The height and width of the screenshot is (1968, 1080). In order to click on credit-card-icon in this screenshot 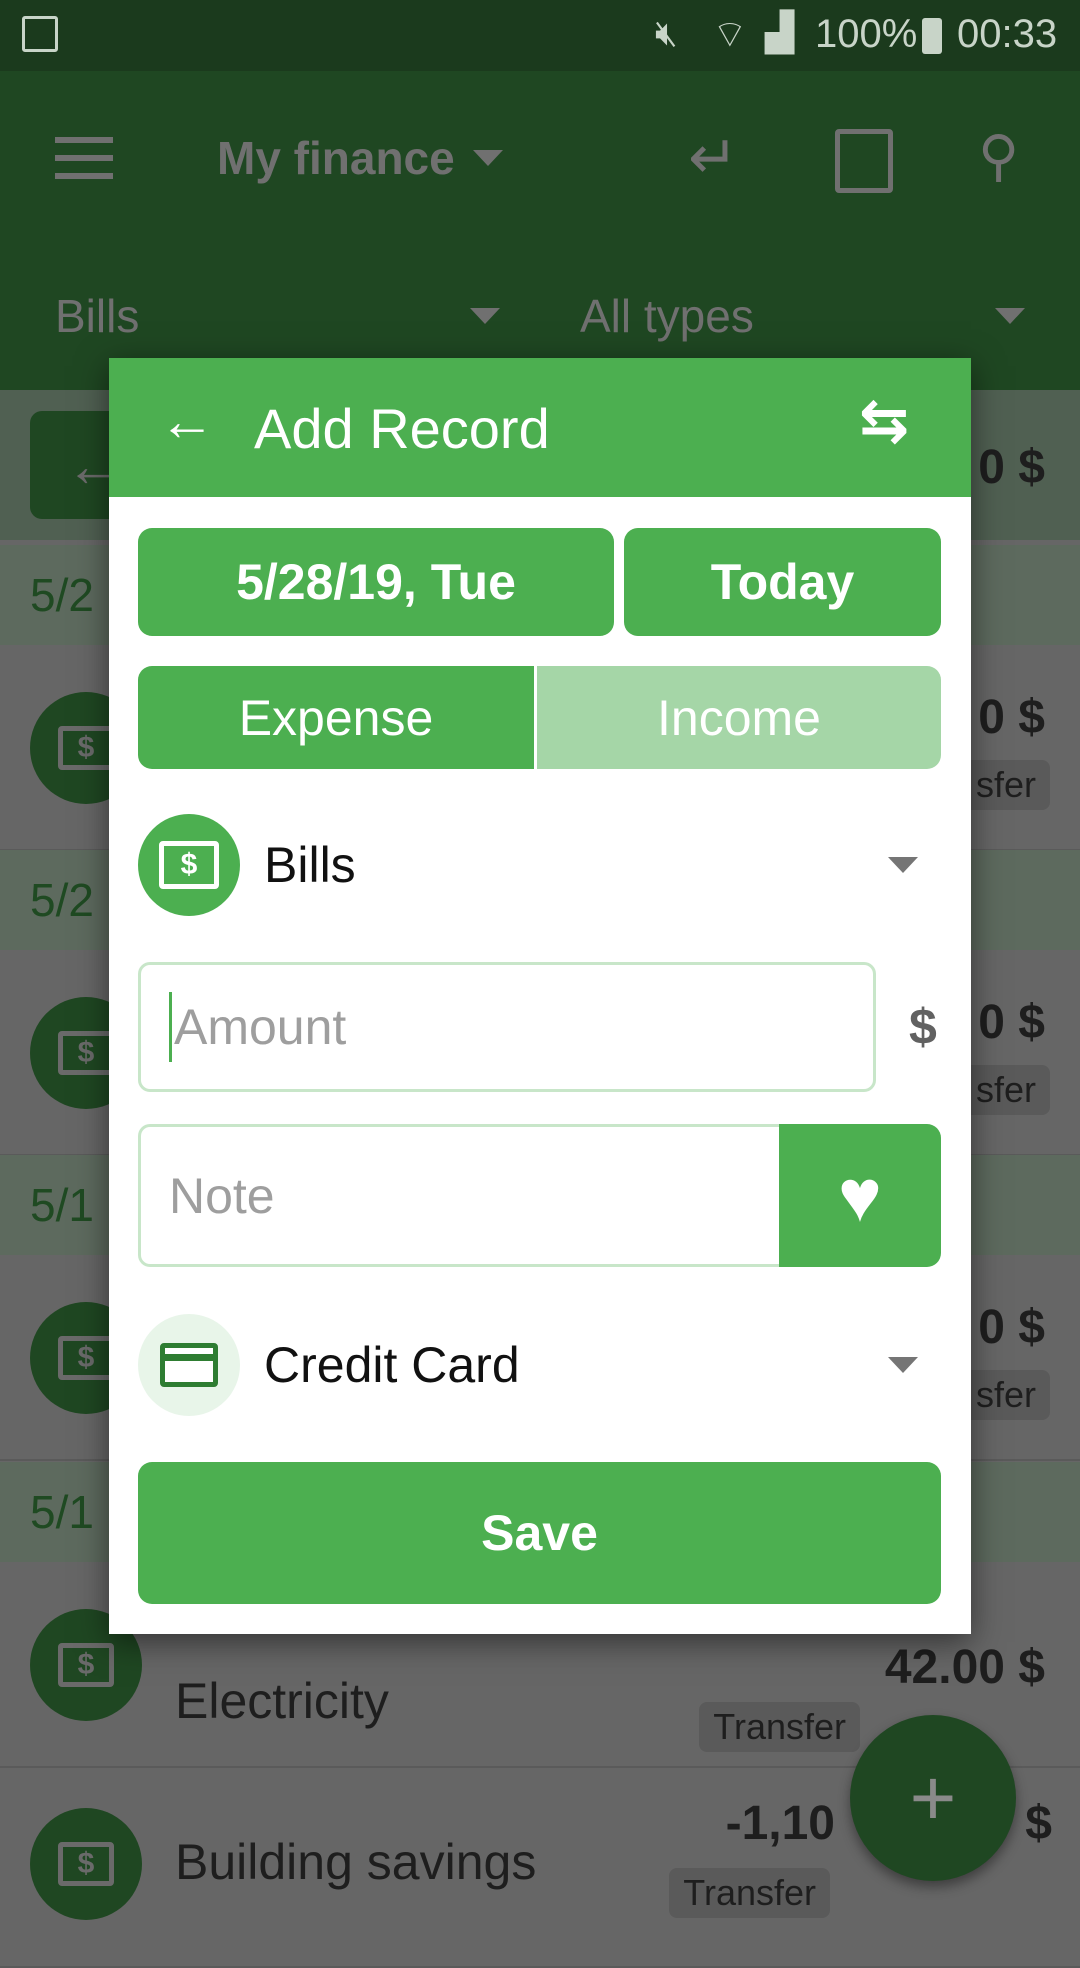, I will do `click(189, 1365)`.